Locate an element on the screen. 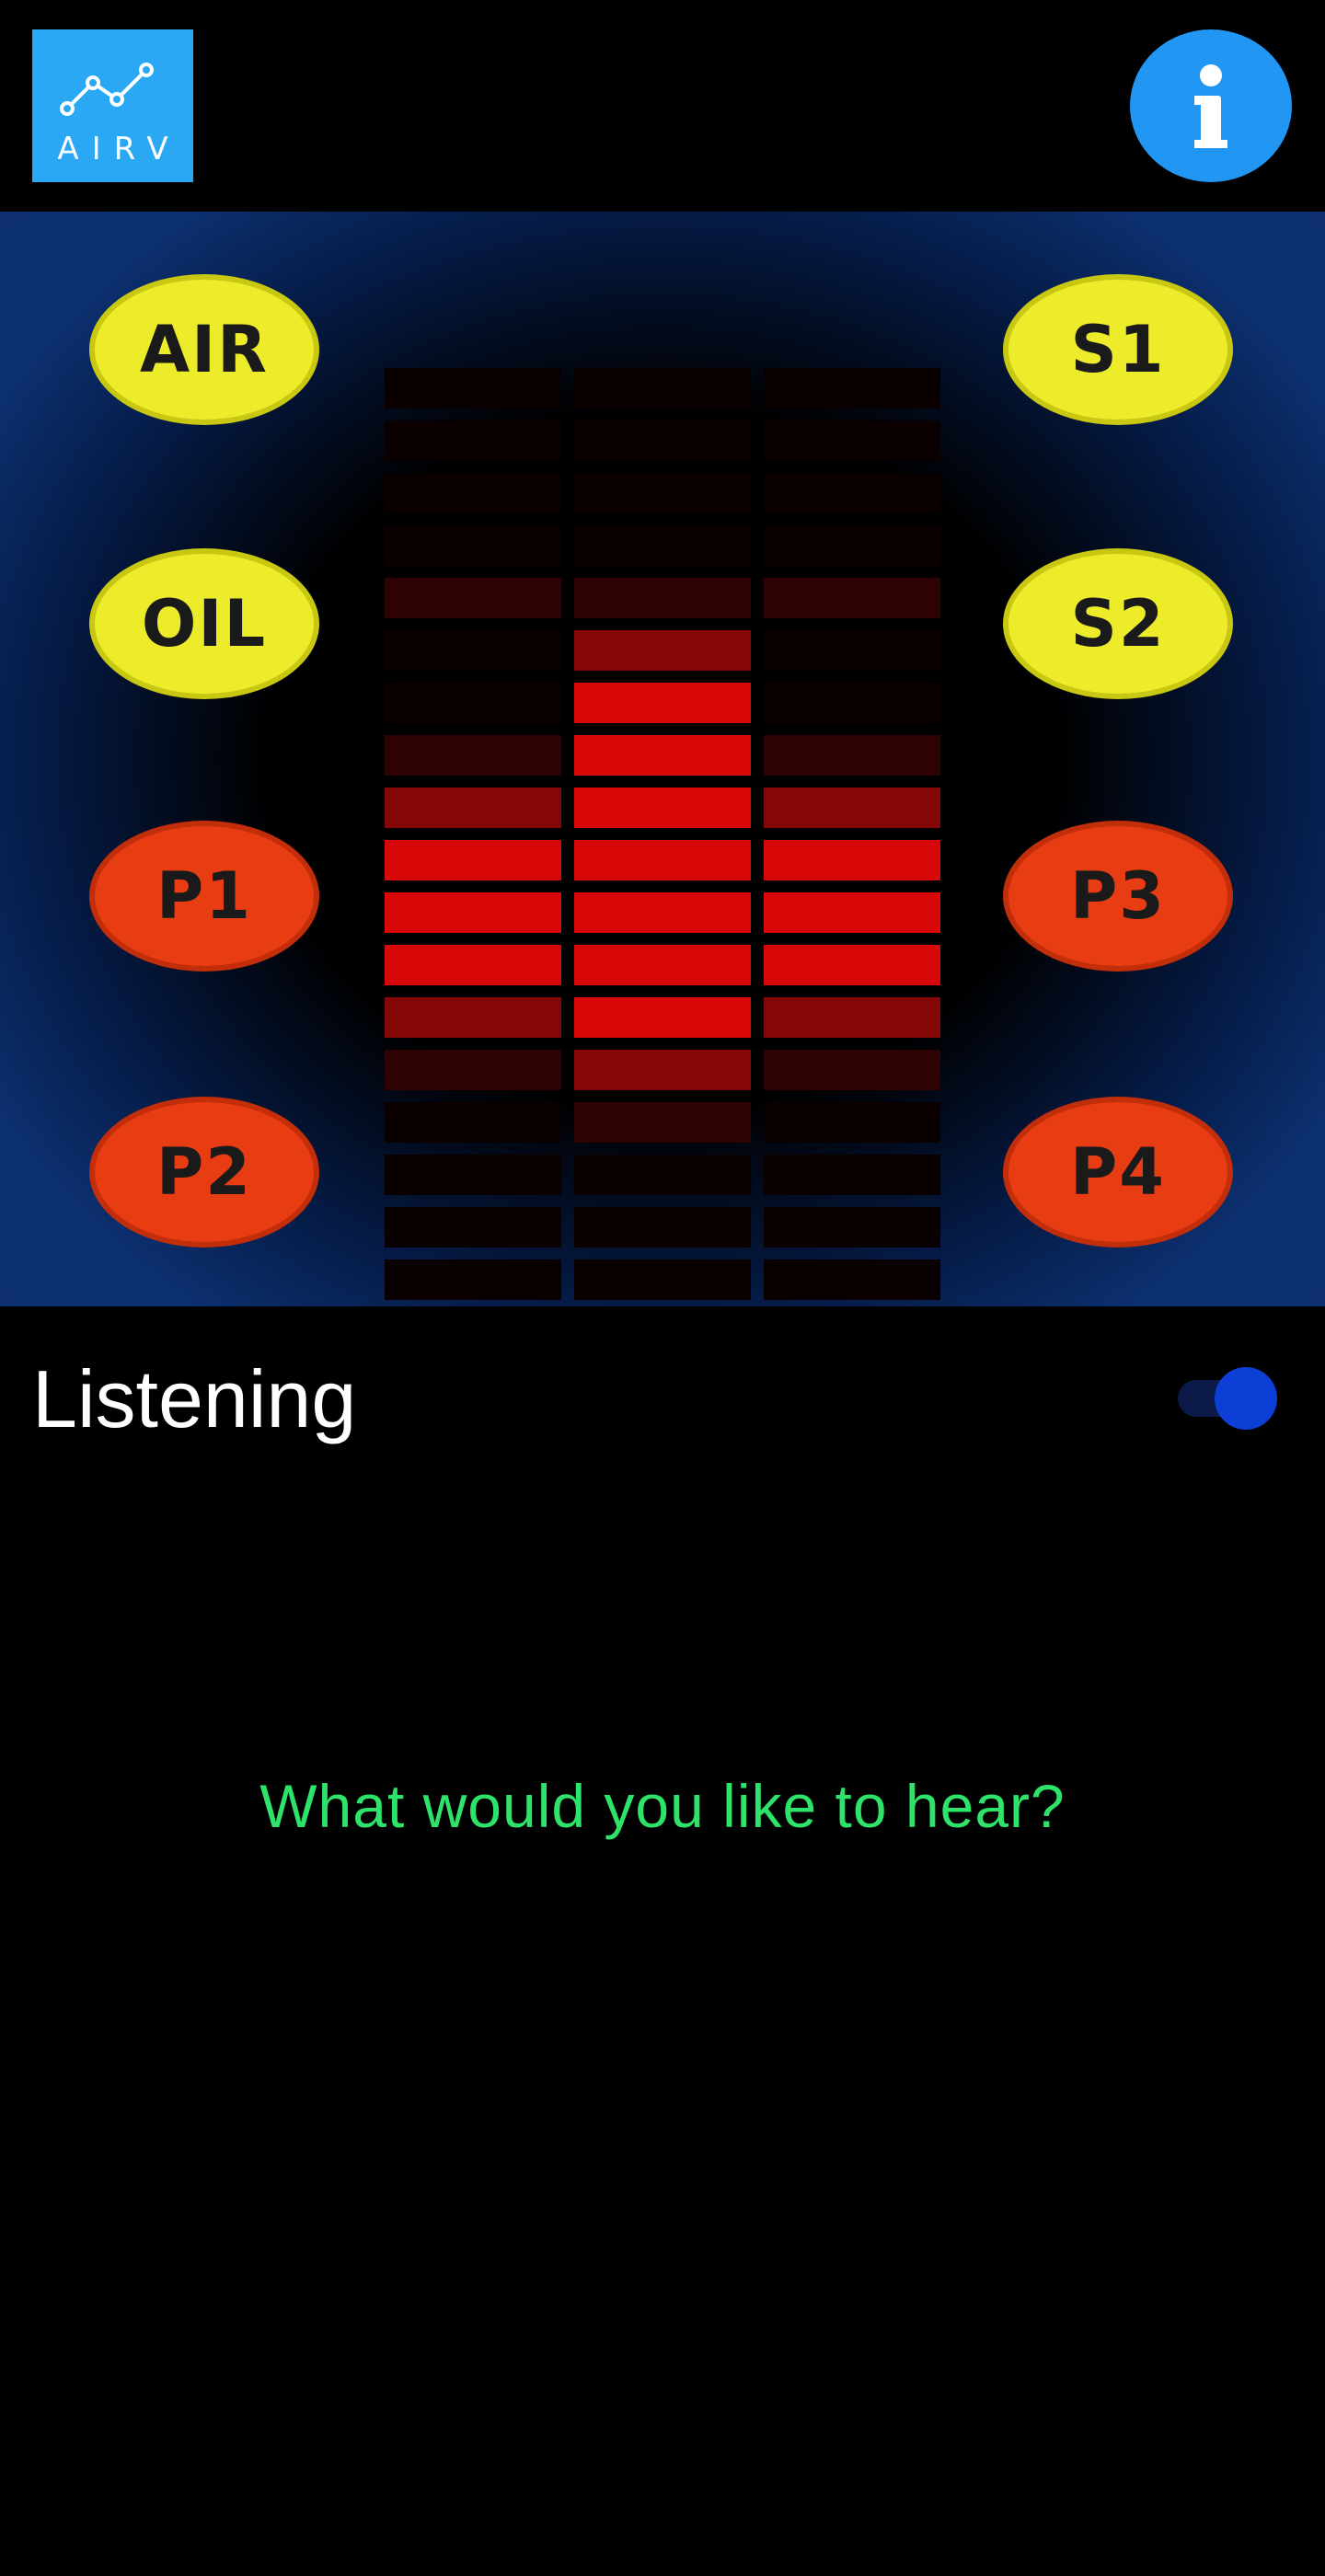 The height and width of the screenshot is (2576, 1325). s1-button: S1 is located at coordinates (1118, 349).